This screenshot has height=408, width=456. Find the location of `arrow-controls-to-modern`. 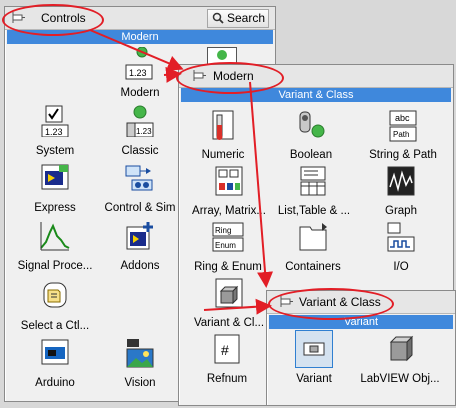

arrow-controls-to-modern is located at coordinates (136, 50).